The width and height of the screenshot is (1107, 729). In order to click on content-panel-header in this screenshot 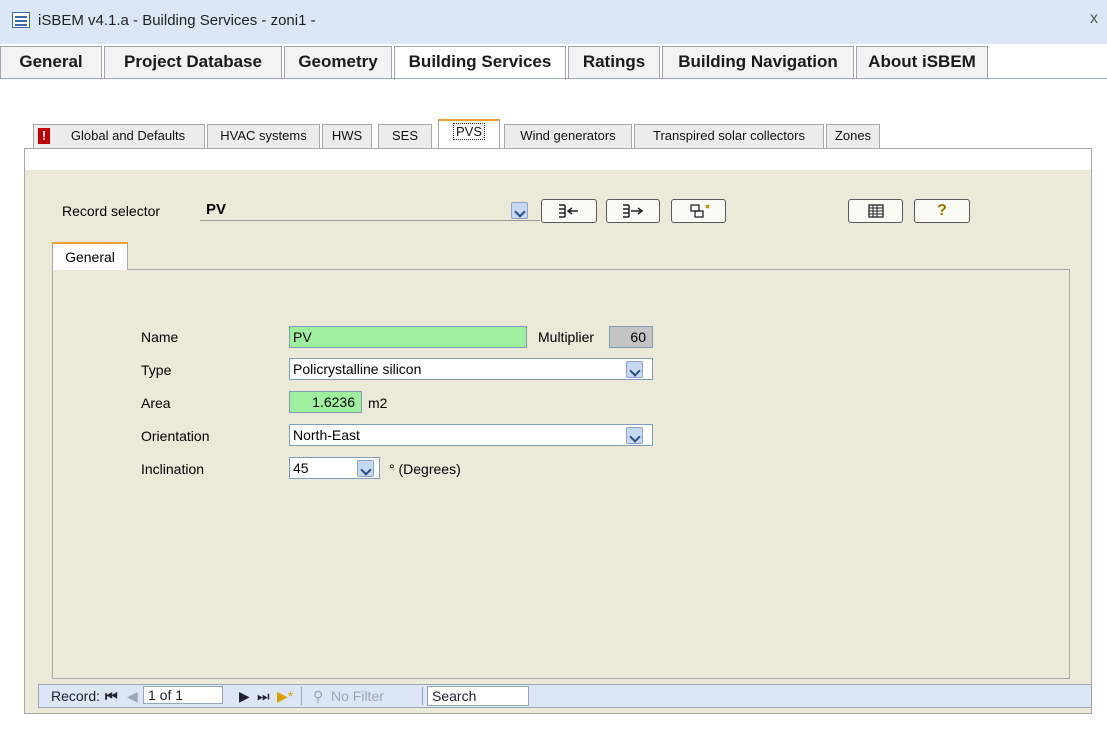, I will do `click(558, 159)`.